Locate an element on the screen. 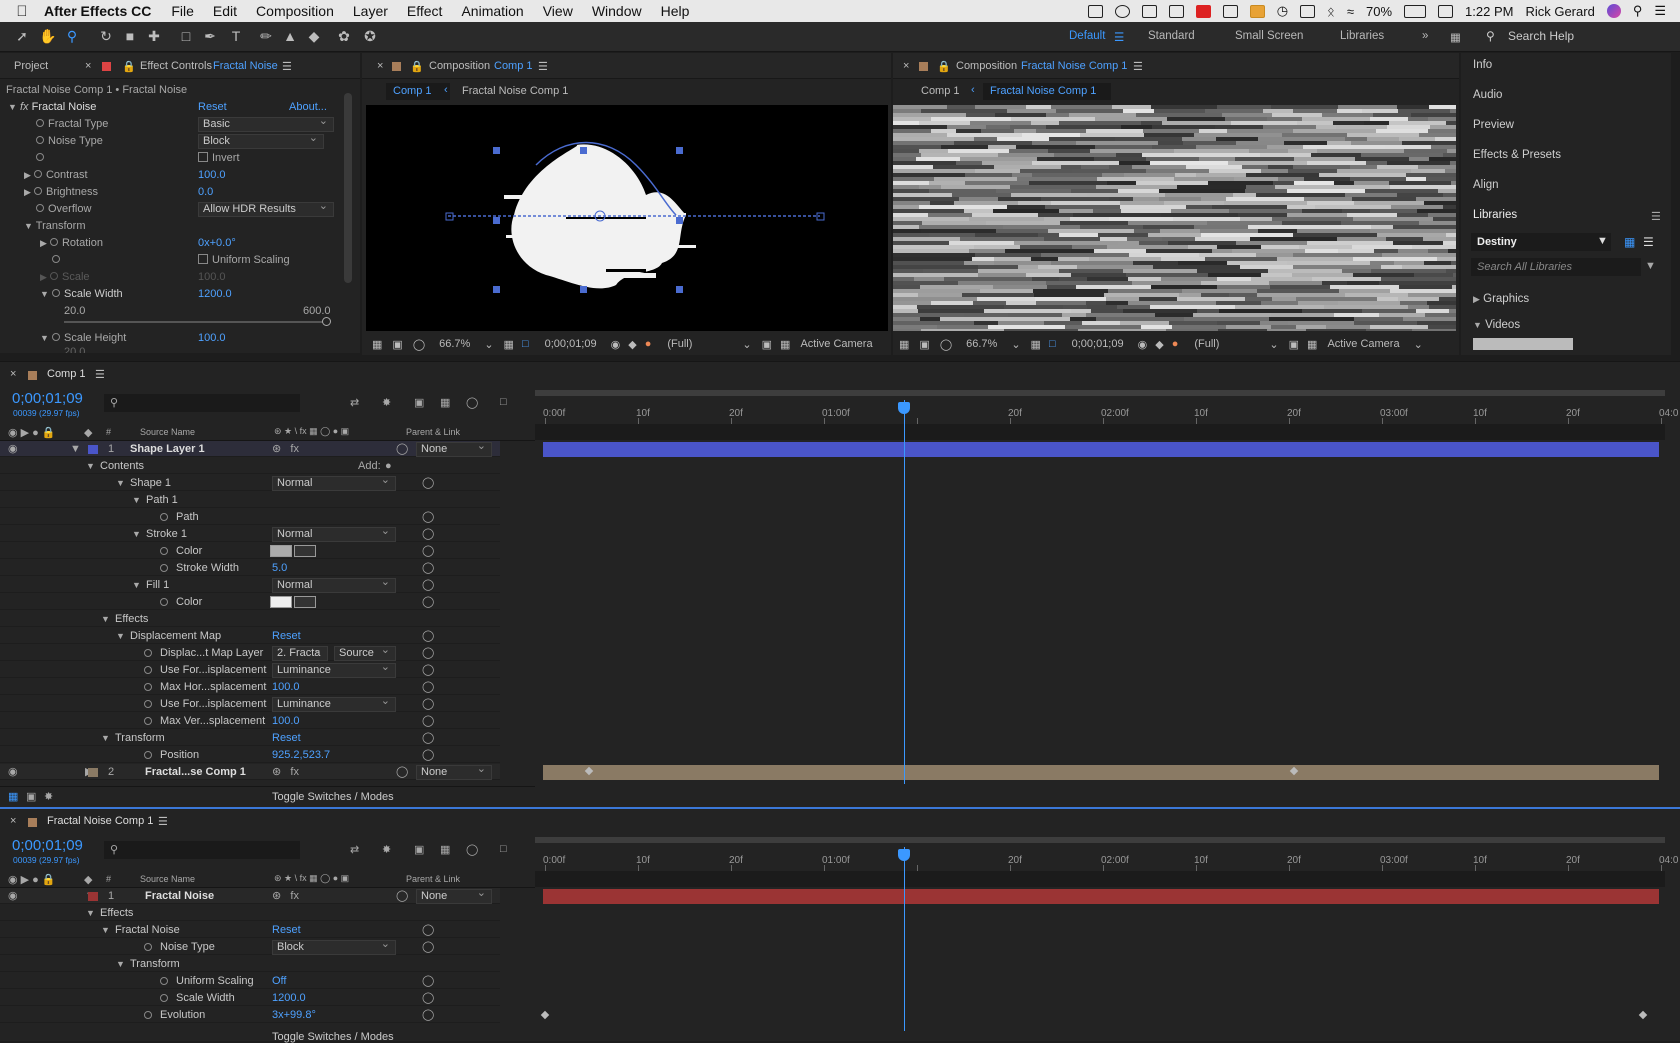 The width and height of the screenshot is (1680, 1043). safe-area-icon: □ is located at coordinates (525, 344).